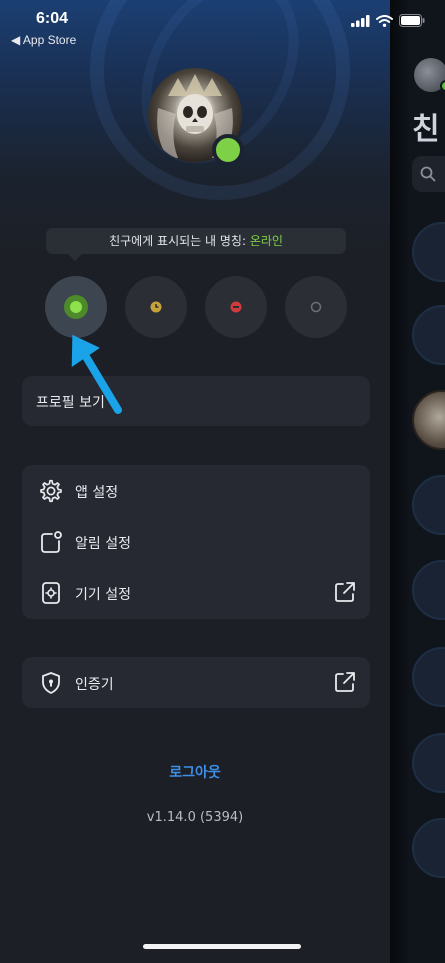 The height and width of the screenshot is (963, 445). Describe the element at coordinates (442, 86) in the screenshot. I see `friends-panel-online-dot` at that location.